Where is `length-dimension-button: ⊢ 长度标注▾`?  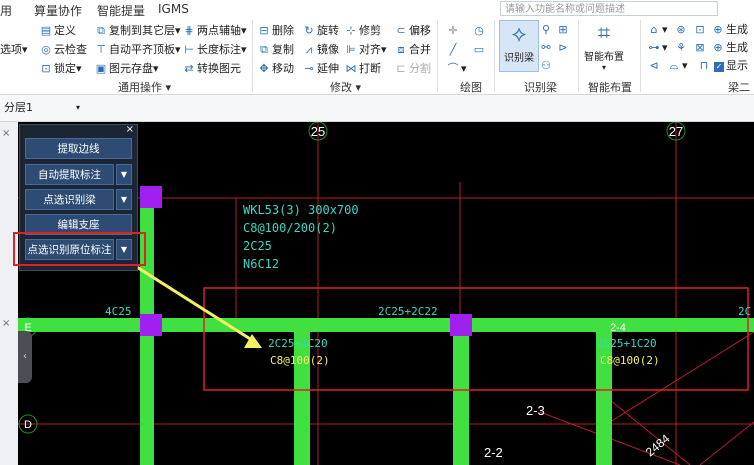 length-dimension-button: ⊢ 长度标注▾ is located at coordinates (214, 50).